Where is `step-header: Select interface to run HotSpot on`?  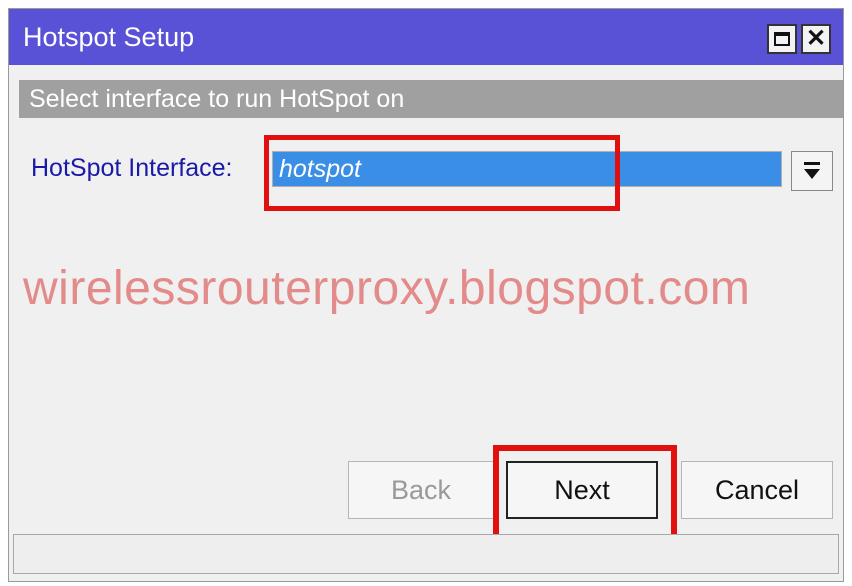
step-header: Select interface to run HotSpot on is located at coordinates (431, 99).